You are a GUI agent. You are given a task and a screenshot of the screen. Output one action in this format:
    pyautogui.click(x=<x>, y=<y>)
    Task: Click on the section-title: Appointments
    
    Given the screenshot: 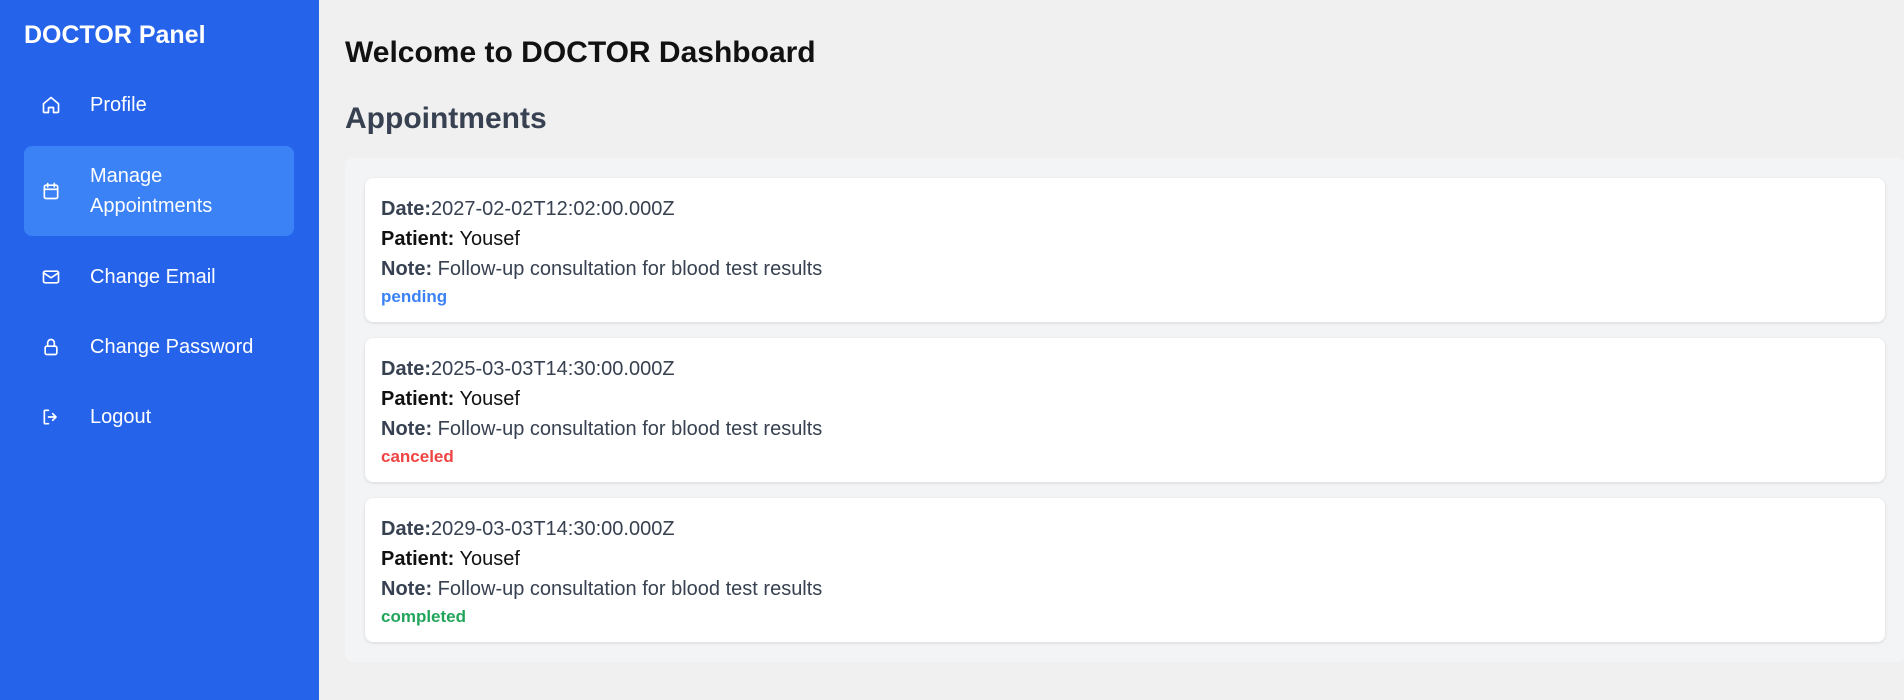 What is the action you would take?
    pyautogui.click(x=446, y=118)
    